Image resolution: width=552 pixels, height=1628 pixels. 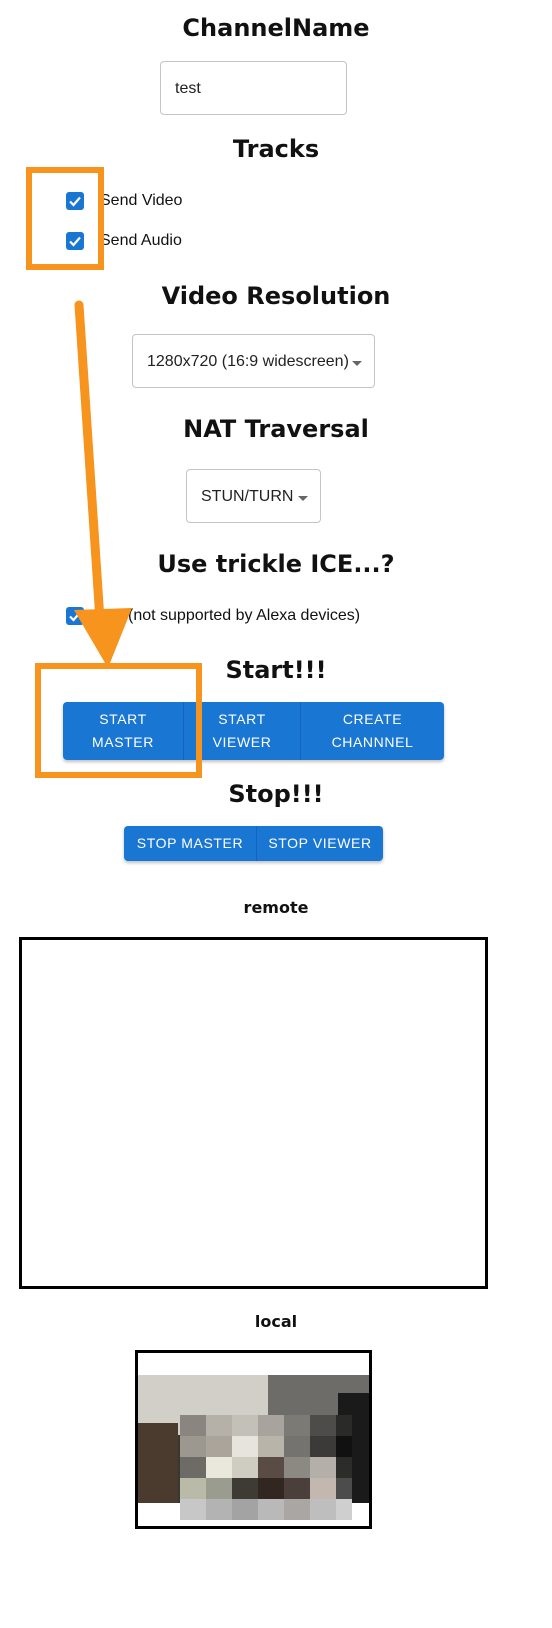 I want to click on annotation-arrow-icon, so click(x=103, y=484).